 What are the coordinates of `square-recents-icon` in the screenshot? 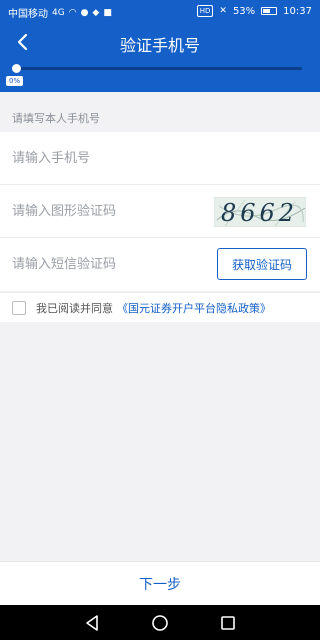 It's located at (228, 623).